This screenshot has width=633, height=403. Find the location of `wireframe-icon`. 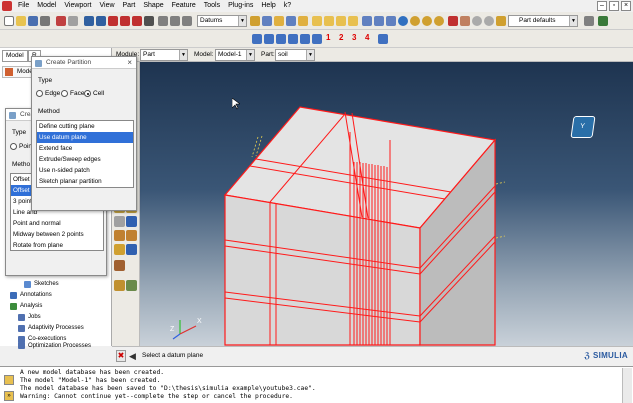

wireframe-icon is located at coordinates (175, 21).